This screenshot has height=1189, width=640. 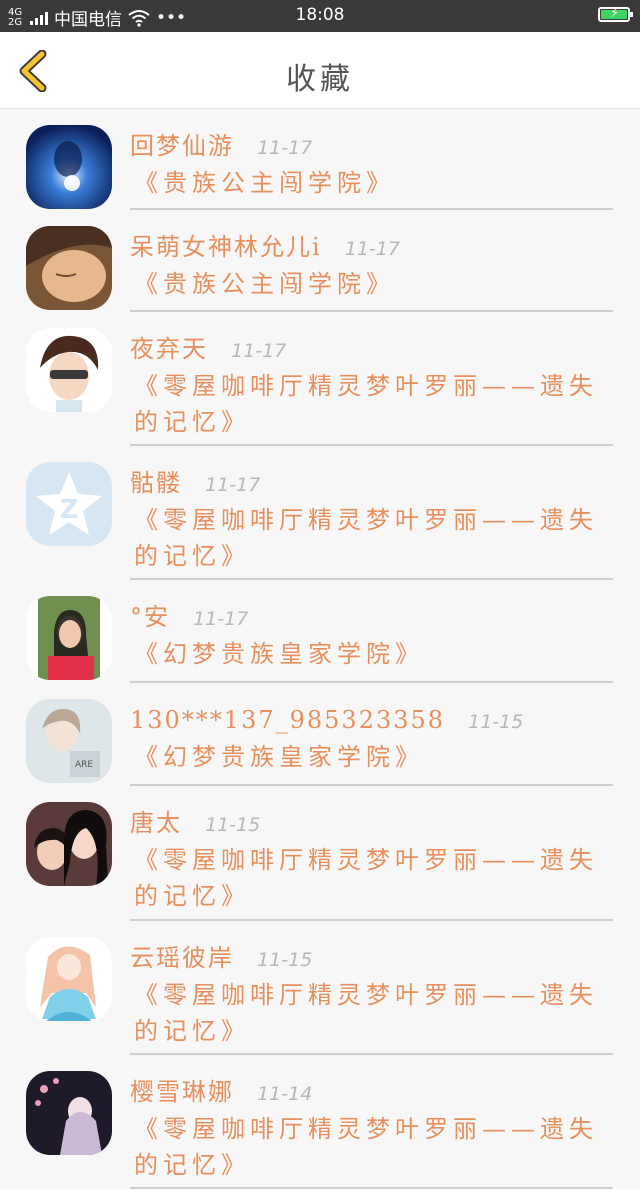 What do you see at coordinates (69, 741) in the screenshot?
I see `avatar: ARE` at bounding box center [69, 741].